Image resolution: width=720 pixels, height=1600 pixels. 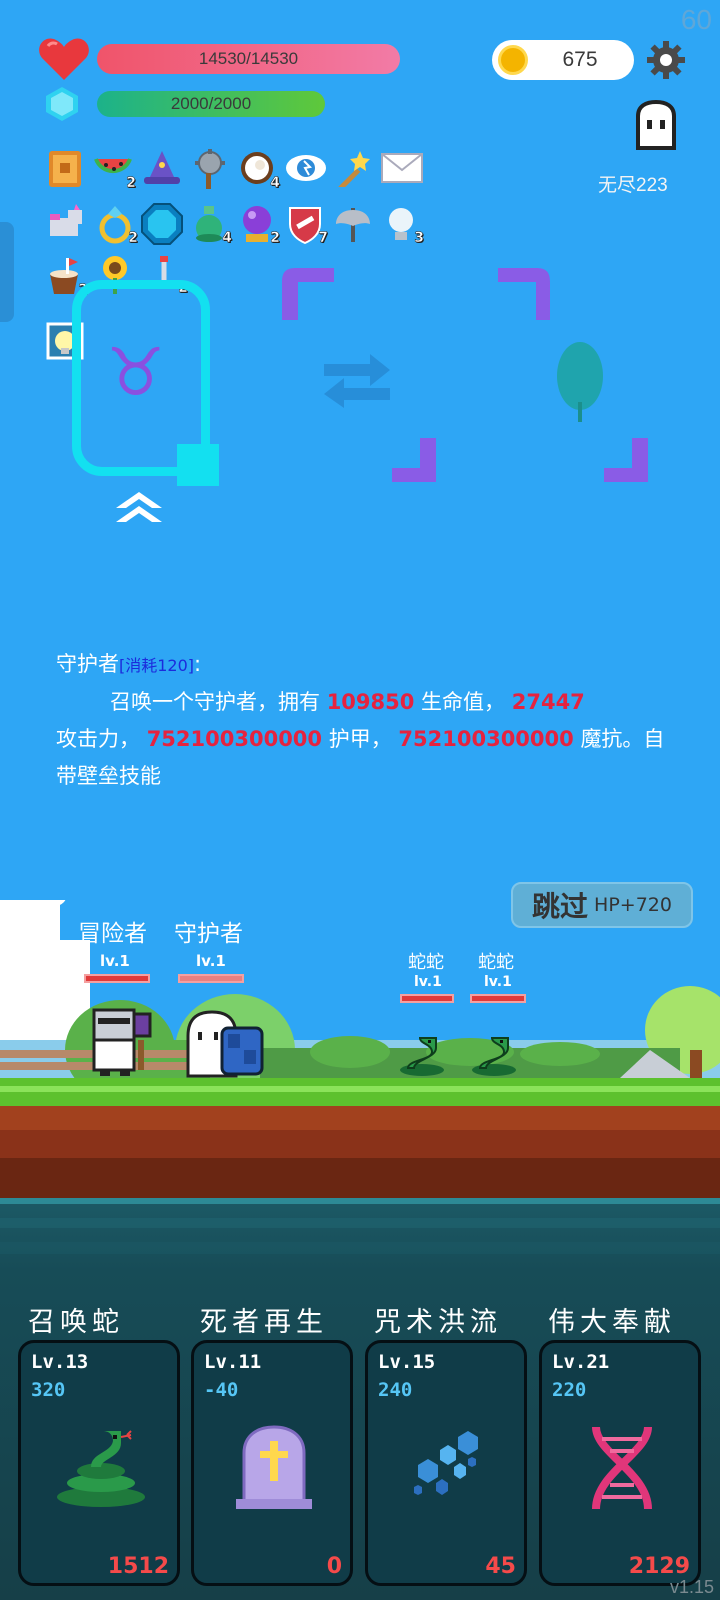 I want to click on coin-value: 675, so click(x=580, y=59).